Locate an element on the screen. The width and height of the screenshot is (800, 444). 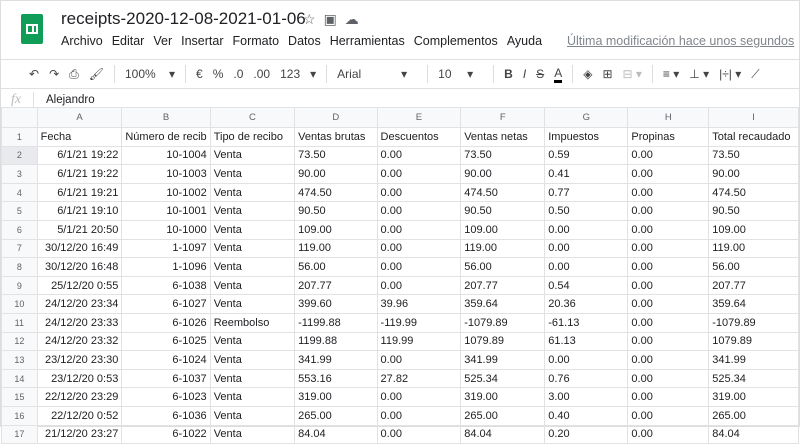
column-header-F: F is located at coordinates (503, 117).